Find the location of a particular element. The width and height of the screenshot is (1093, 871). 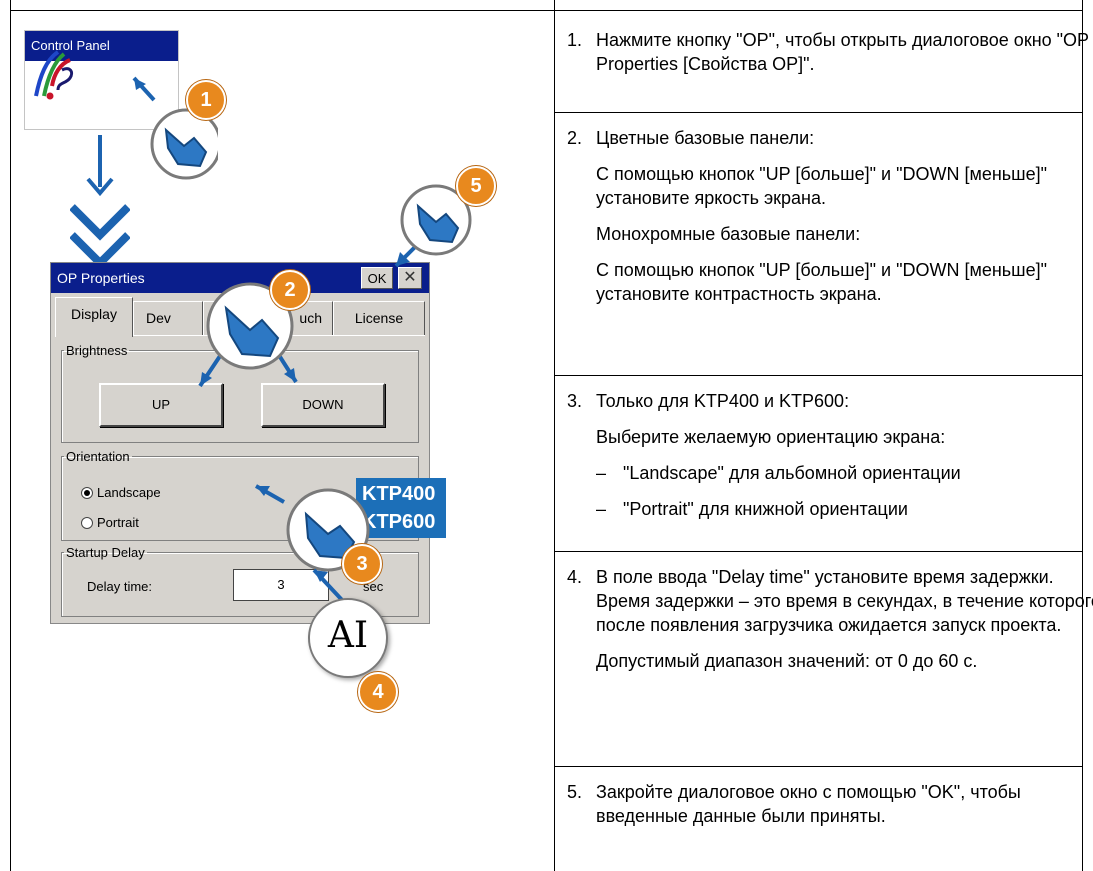

landscape-radio: Landscape is located at coordinates (121, 492).